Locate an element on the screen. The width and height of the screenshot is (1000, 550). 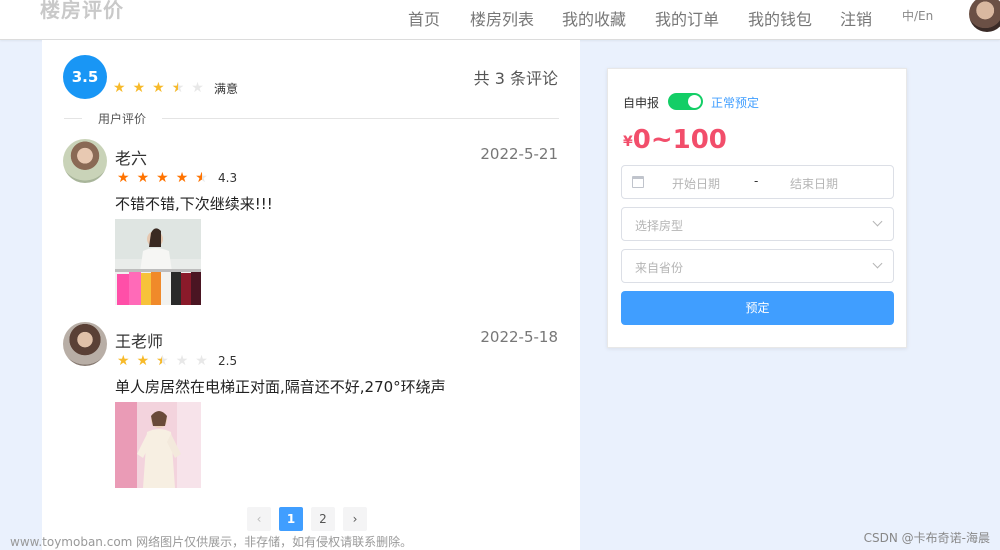
review-text: 单人房居然在电梯正对面,隔音还不好,270°环绕声 is located at coordinates (280, 387).